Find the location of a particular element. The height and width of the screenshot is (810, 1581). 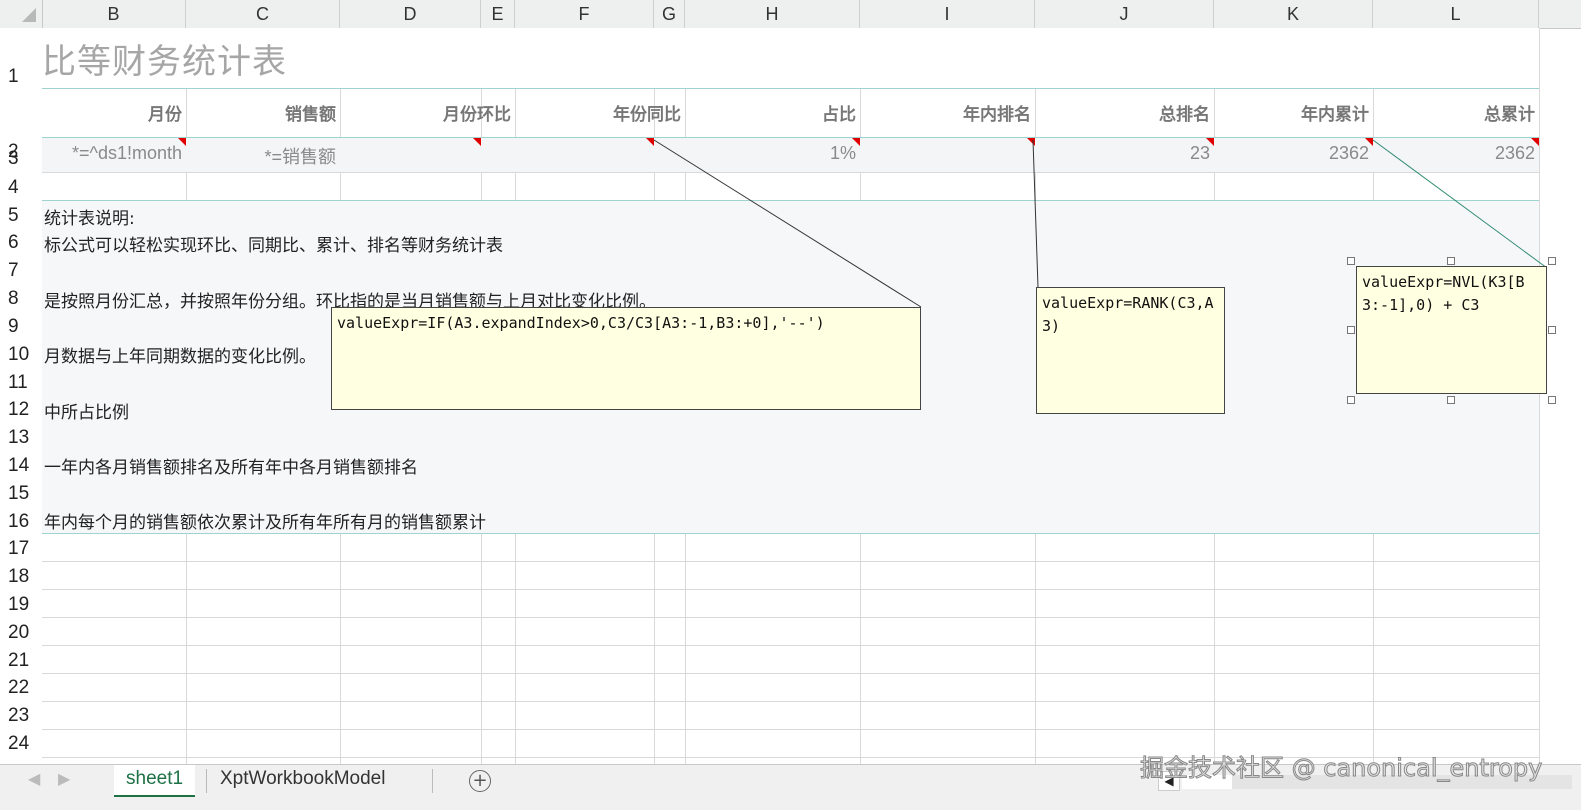

note-line-16: 年内每个月的销售额依次累计及所有年所有月的销售额累计 is located at coordinates (265, 523).